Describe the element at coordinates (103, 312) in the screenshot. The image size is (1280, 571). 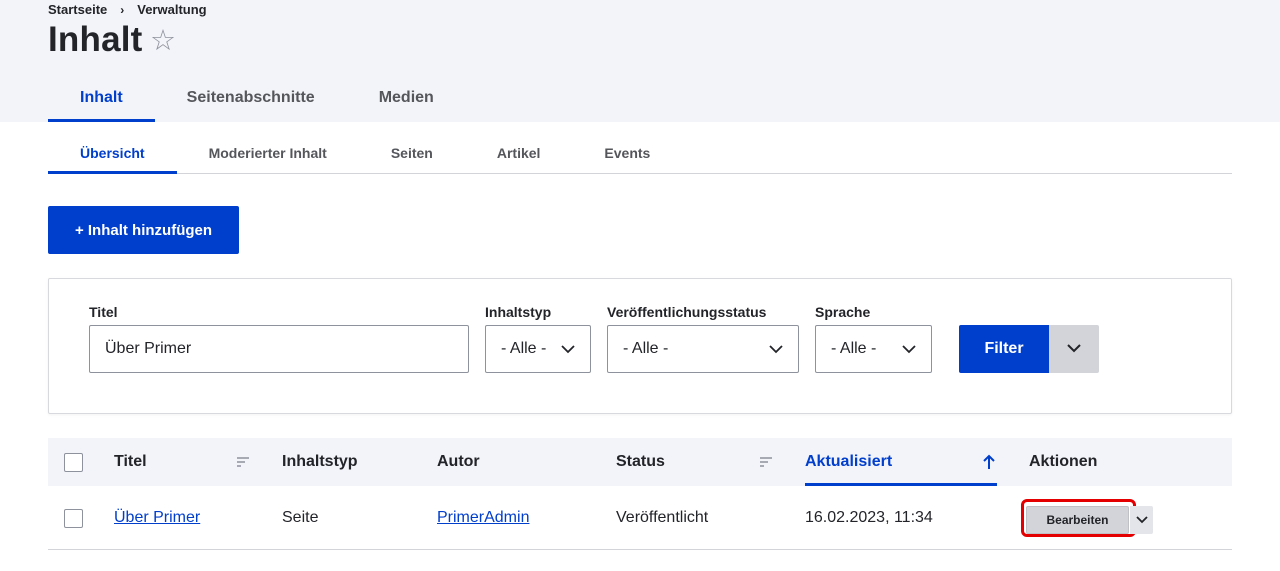
I see `title-filter-label: Titel` at that location.